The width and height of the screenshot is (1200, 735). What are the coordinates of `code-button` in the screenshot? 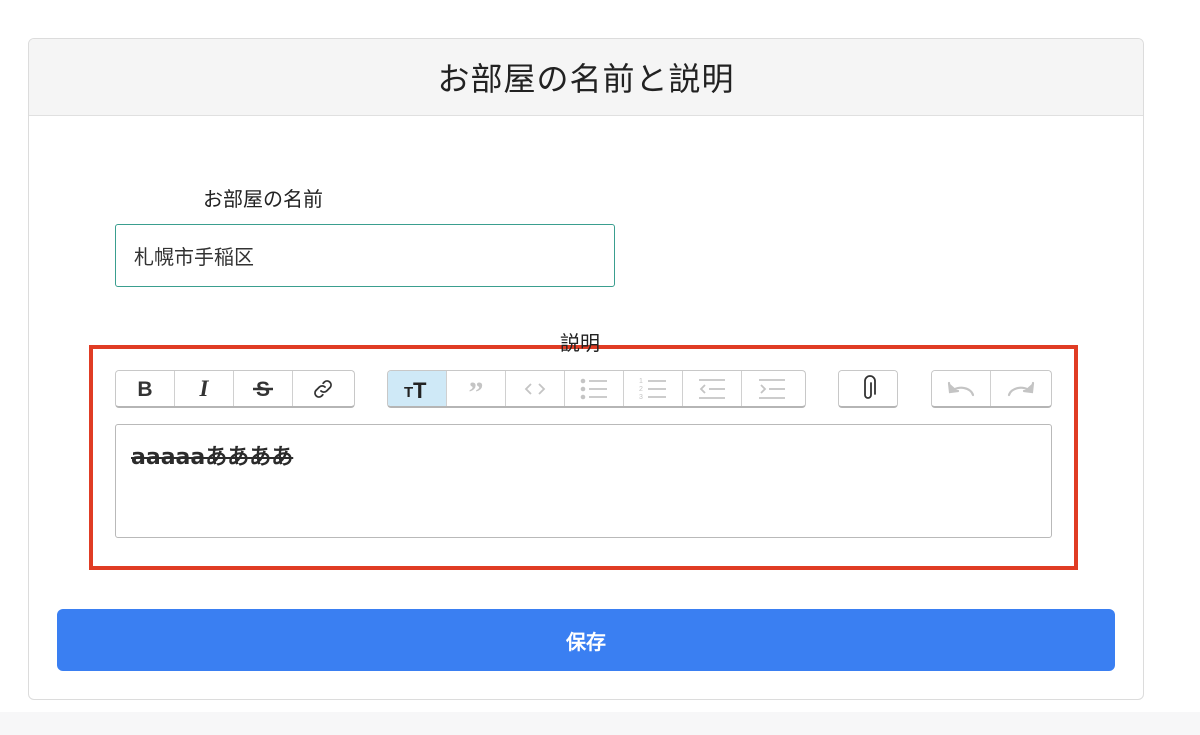 It's located at (535, 388).